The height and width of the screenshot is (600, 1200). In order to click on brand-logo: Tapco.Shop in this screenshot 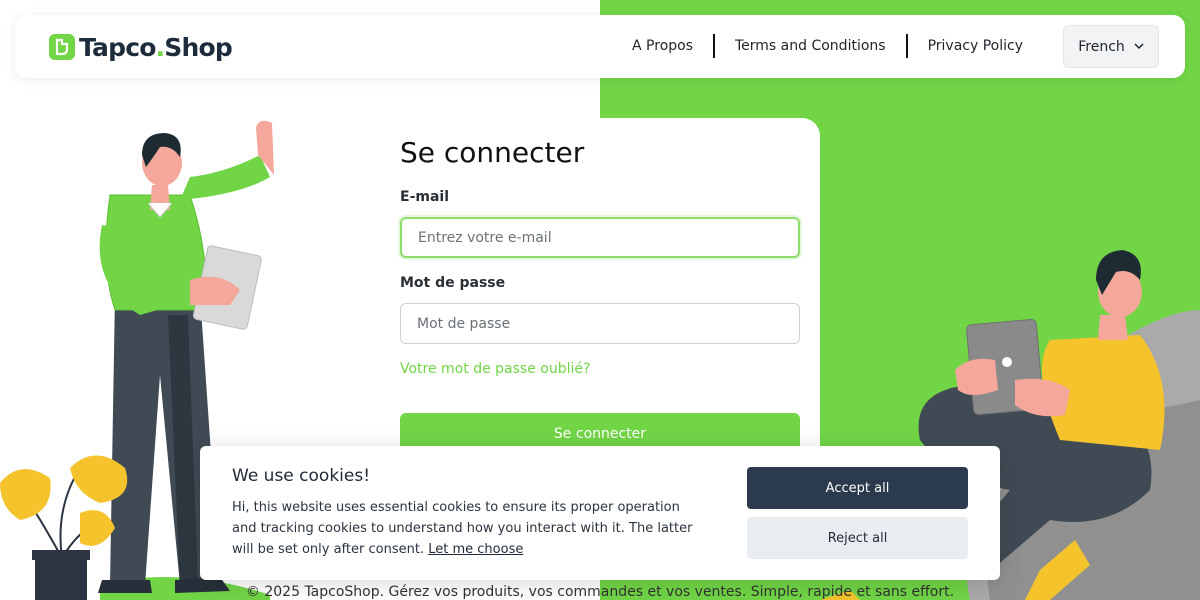, I will do `click(141, 47)`.